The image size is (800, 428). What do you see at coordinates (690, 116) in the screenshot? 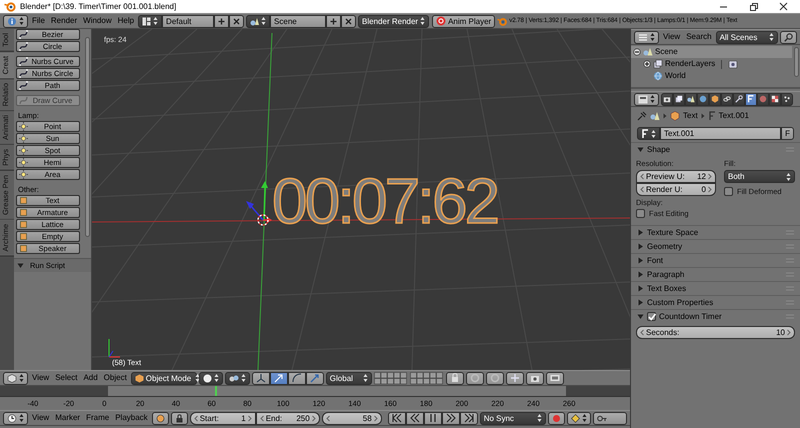
I see `breadcrumb-item: Text` at bounding box center [690, 116].